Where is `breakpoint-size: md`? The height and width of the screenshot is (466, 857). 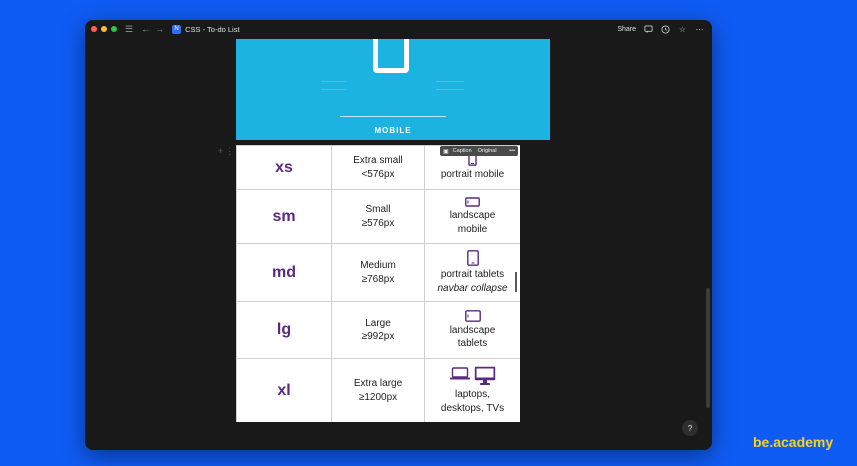
breakpoint-size: md is located at coordinates (284, 272).